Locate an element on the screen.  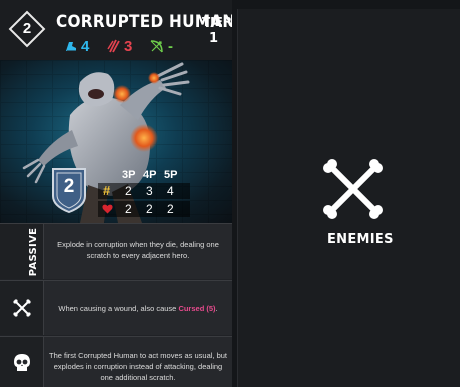
tier-label: TIER is located at coordinates (217, 22).